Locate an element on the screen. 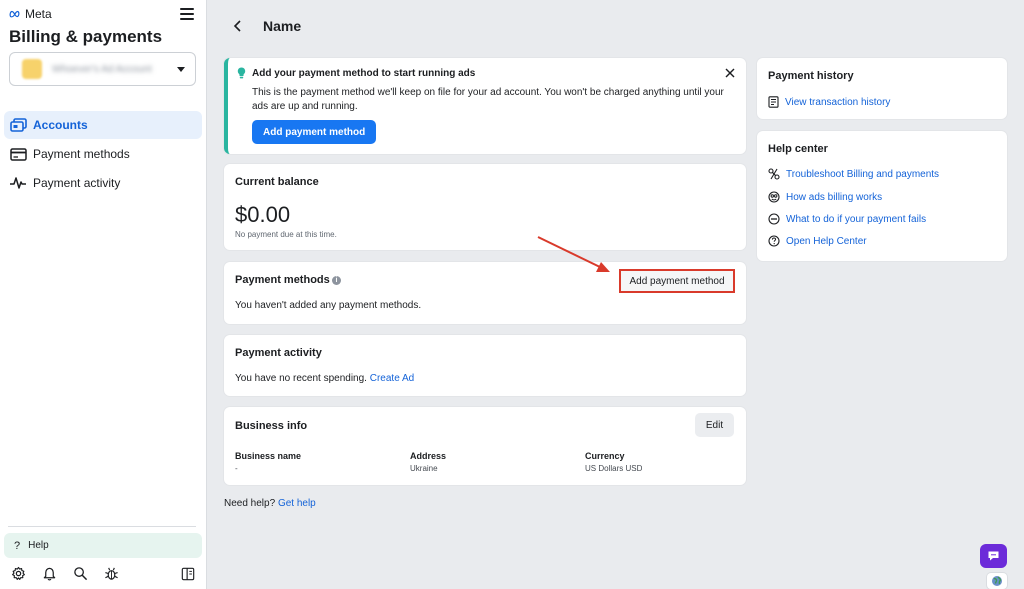 The image size is (1024, 589). need-help-text: Need help? is located at coordinates (250, 503).